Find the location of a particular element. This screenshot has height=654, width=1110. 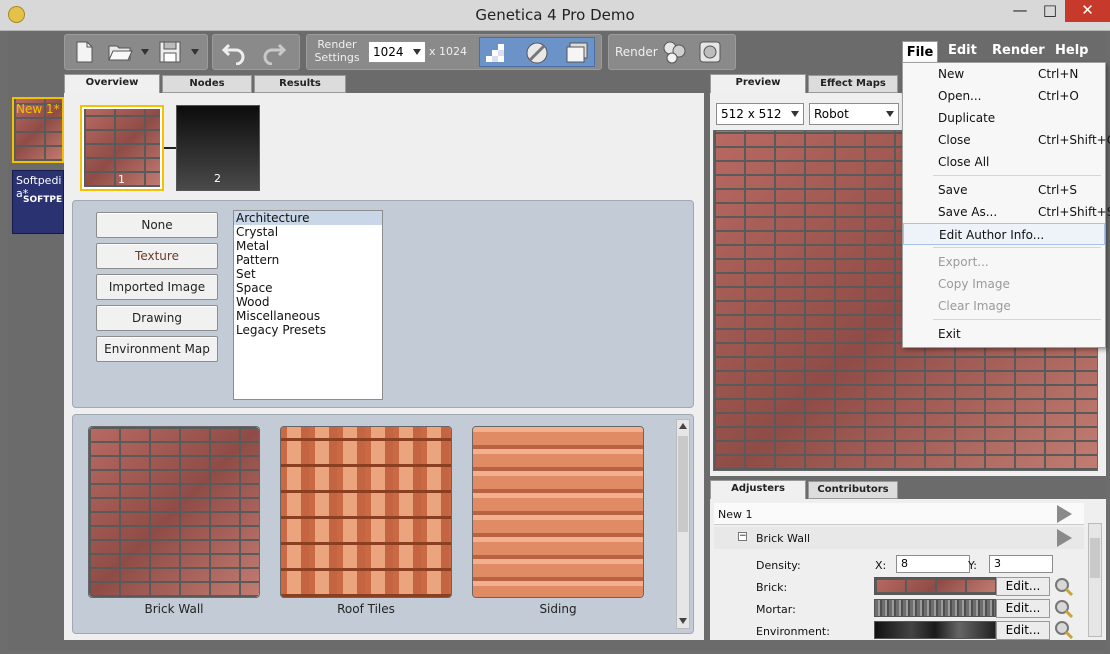

render-objects-icon is located at coordinates (674, 52).